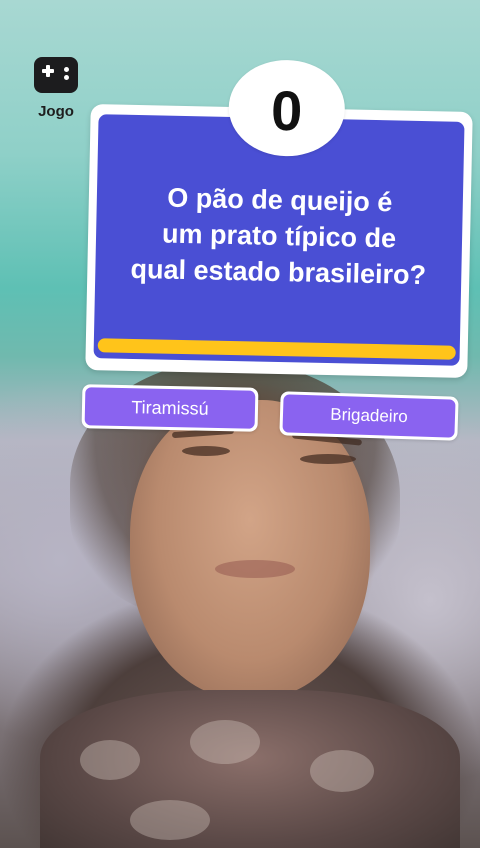 This screenshot has width=480, height=848. I want to click on answer-label: Brigadeiro, so click(369, 416).